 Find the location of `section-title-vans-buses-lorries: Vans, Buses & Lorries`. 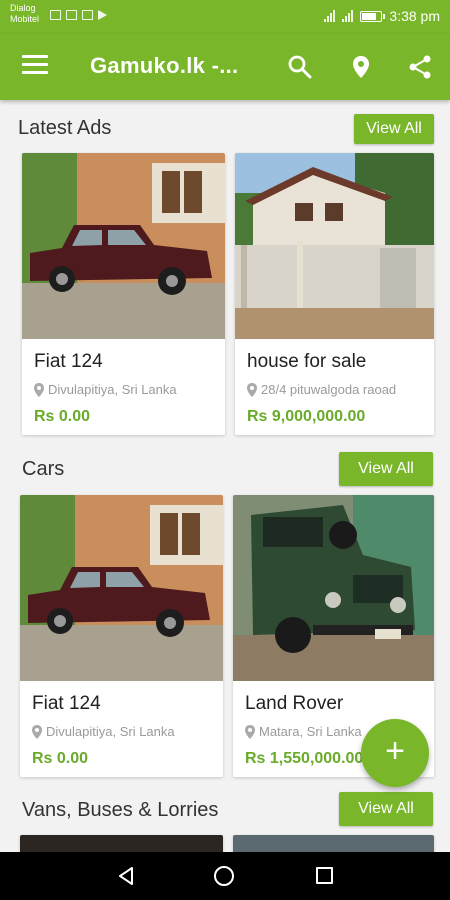

section-title-vans-buses-lorries: Vans, Buses & Lorries is located at coordinates (120, 810).